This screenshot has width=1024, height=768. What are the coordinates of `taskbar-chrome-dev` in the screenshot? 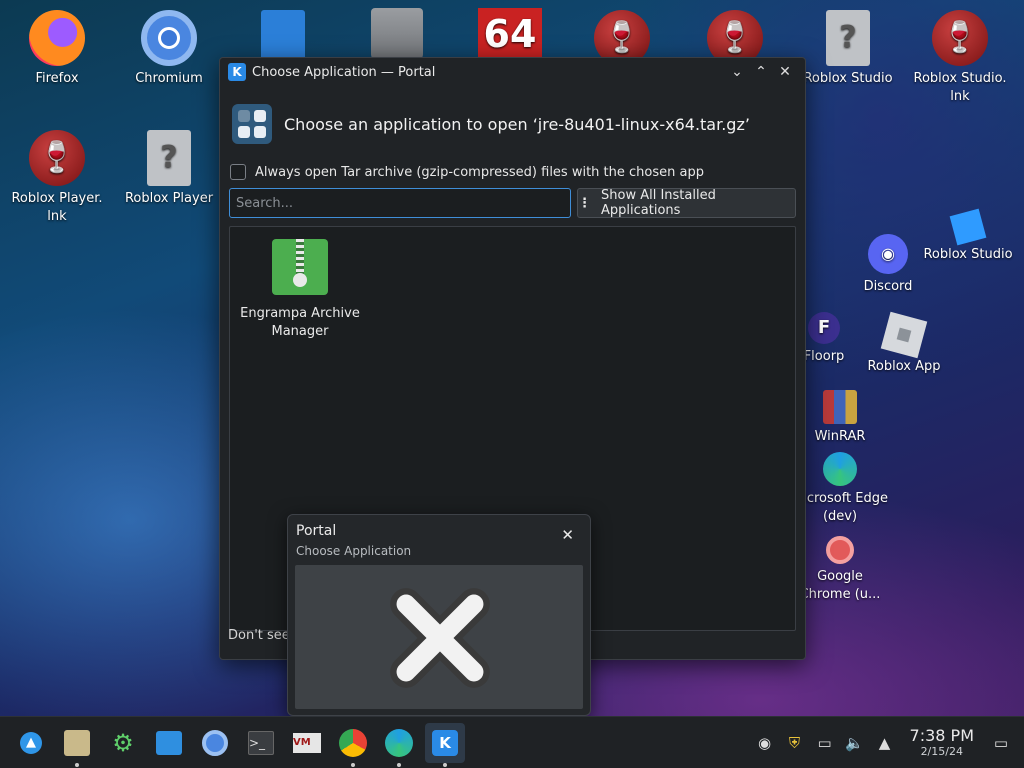 It's located at (353, 745).